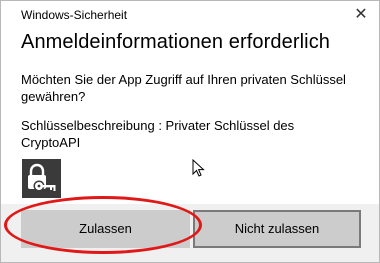 The width and height of the screenshot is (380, 263). I want to click on window-title: Windows-Sicherheit, so click(74, 15).